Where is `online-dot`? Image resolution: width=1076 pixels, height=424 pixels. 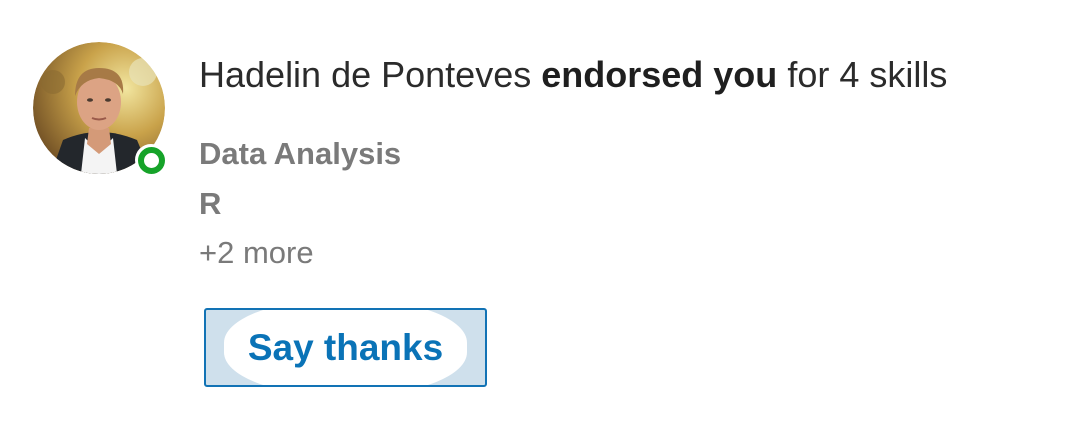 online-dot is located at coordinates (151, 160).